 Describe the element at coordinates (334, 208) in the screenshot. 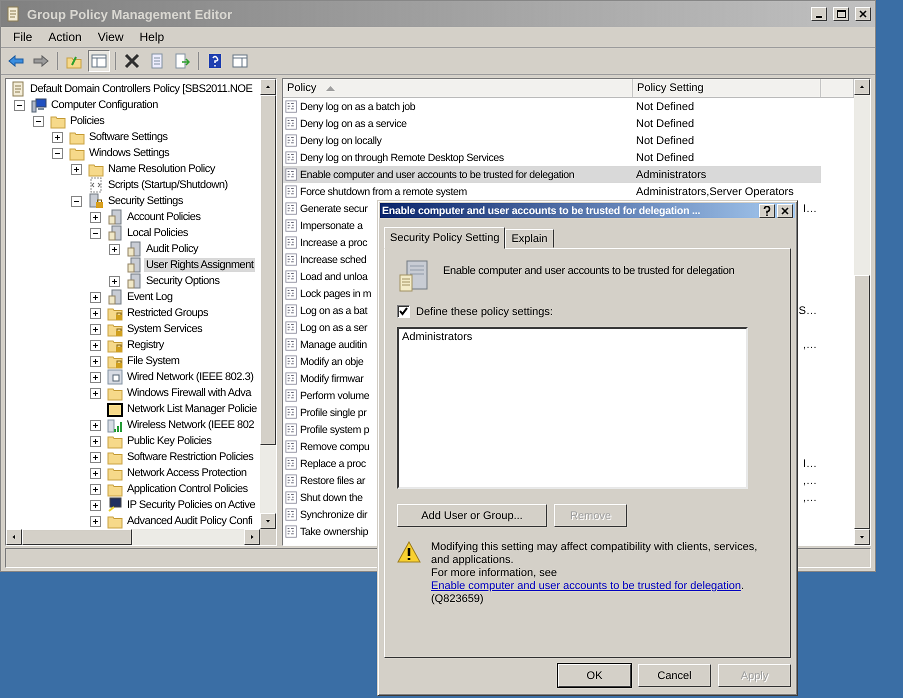

I see `policy-name: Generate secur` at that location.